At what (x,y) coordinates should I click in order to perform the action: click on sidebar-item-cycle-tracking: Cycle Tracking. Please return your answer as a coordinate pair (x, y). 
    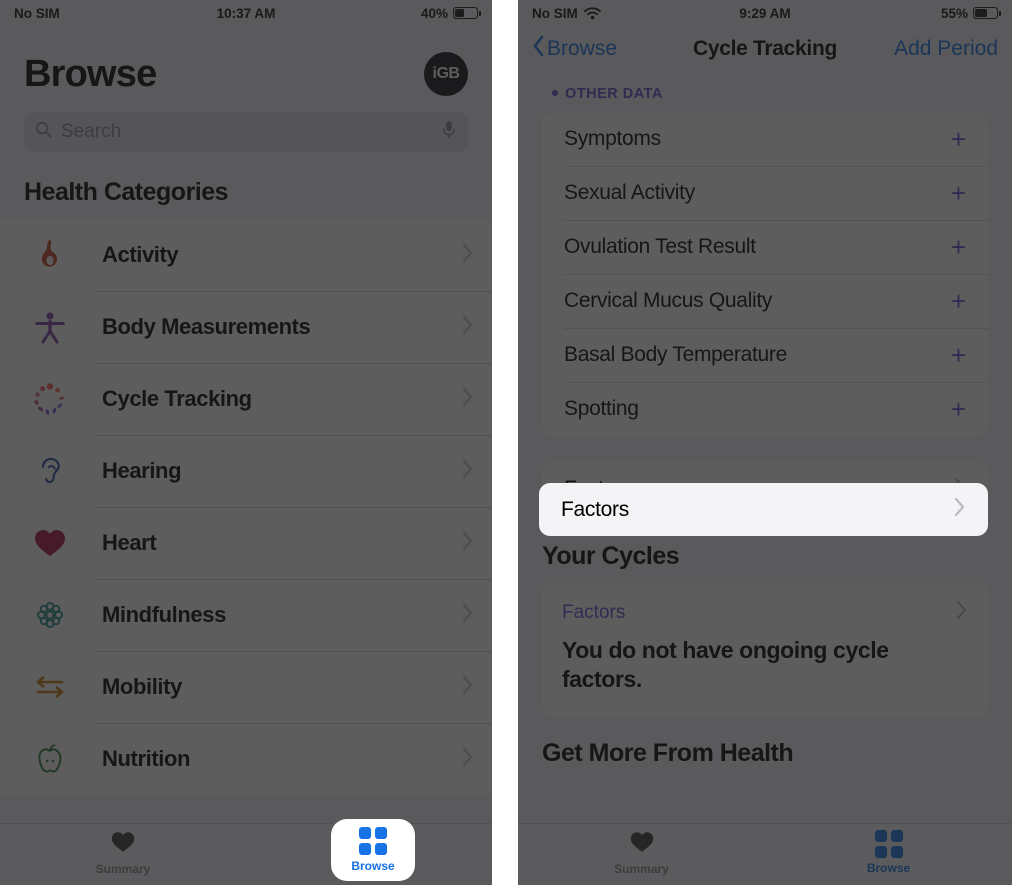
    Looking at the image, I should click on (246, 399).